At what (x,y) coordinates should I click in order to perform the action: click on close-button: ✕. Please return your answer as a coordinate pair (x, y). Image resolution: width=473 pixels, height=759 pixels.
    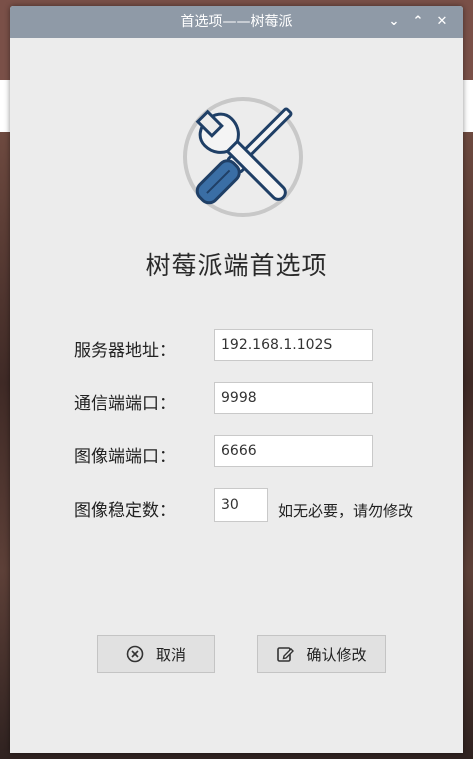
    Looking at the image, I should click on (442, 22).